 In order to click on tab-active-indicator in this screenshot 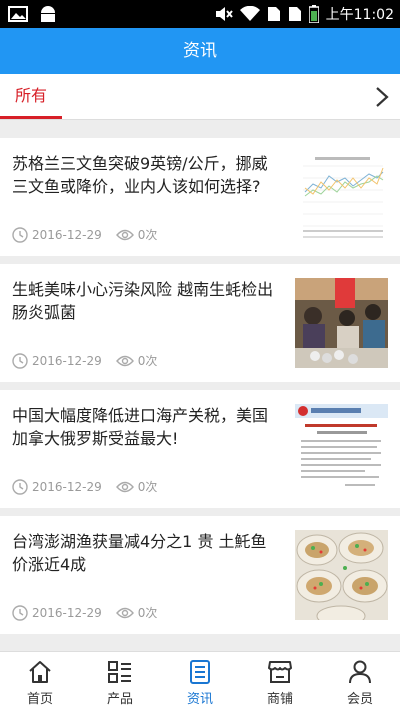, I will do `click(31, 117)`.